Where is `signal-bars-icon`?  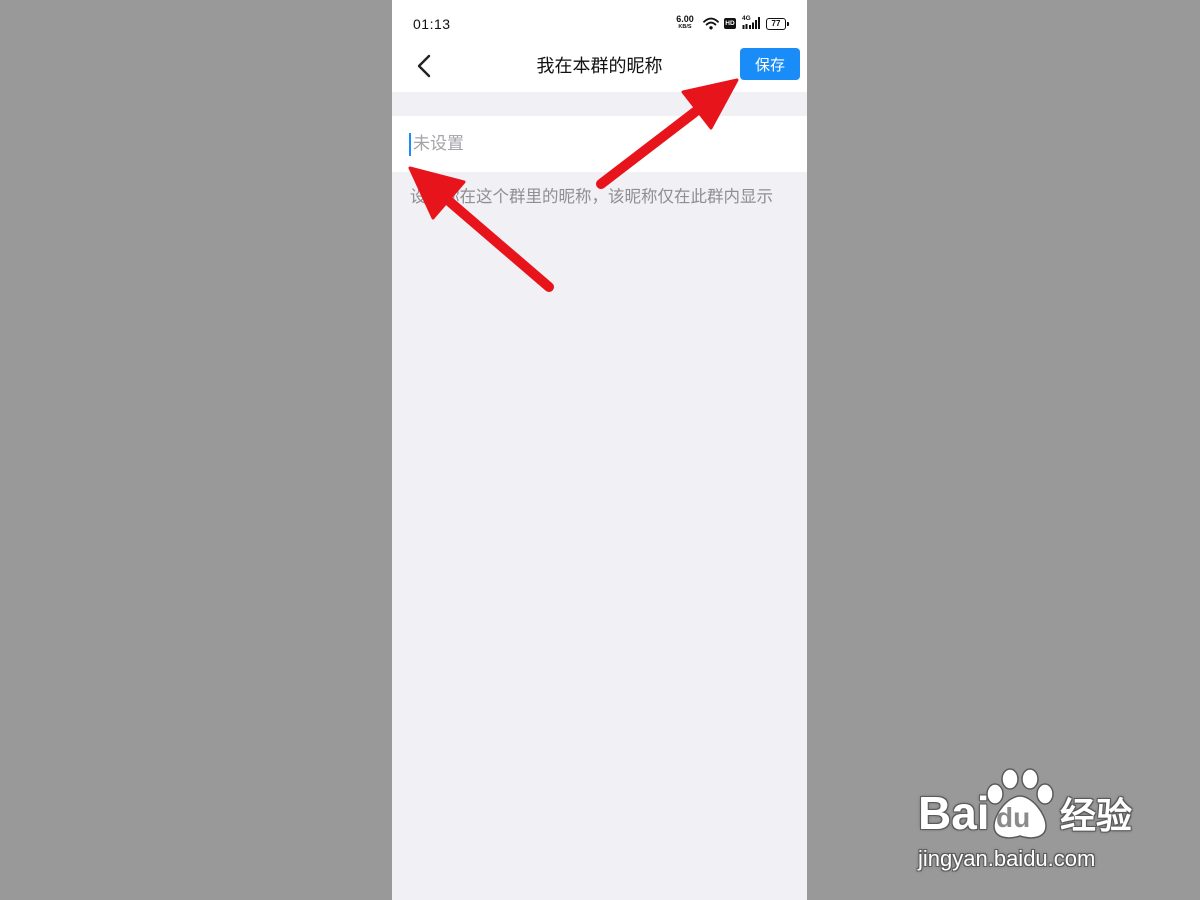 signal-bars-icon is located at coordinates (751, 23).